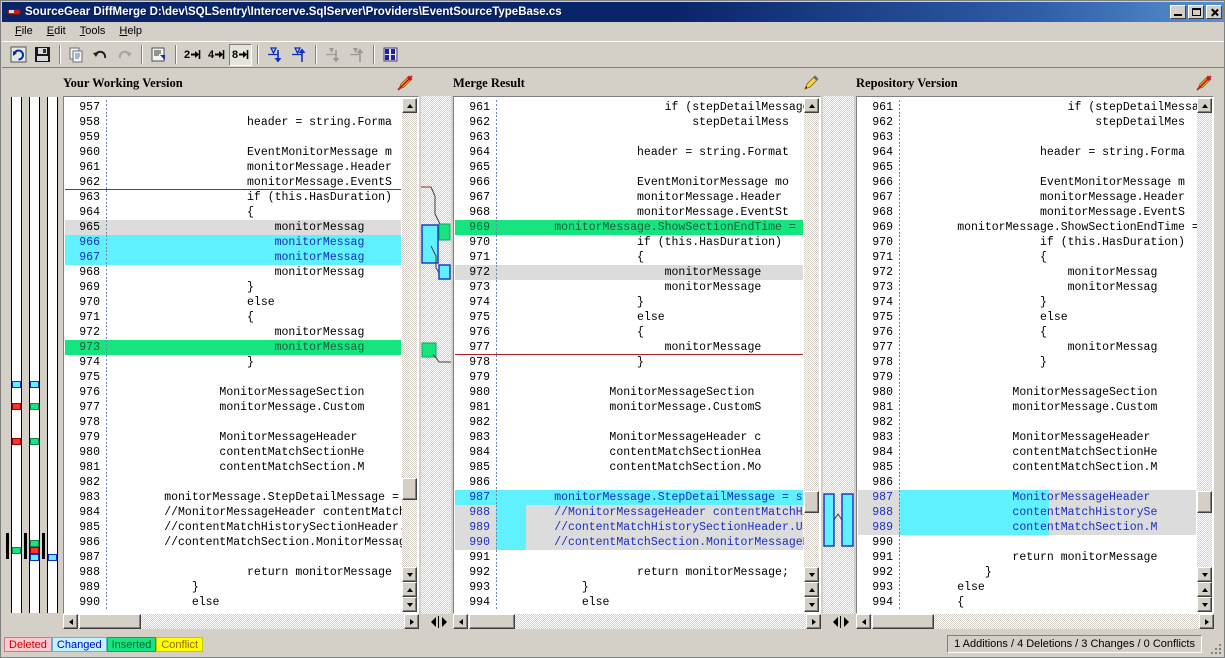 The height and width of the screenshot is (658, 1225). I want to click on left-hscroll-right-button, so click(411, 621).